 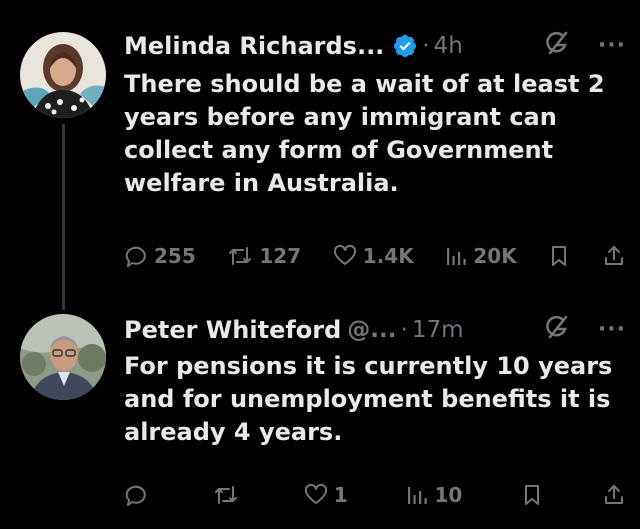 What do you see at coordinates (448, 495) in the screenshot?
I see `view-count: 10` at bounding box center [448, 495].